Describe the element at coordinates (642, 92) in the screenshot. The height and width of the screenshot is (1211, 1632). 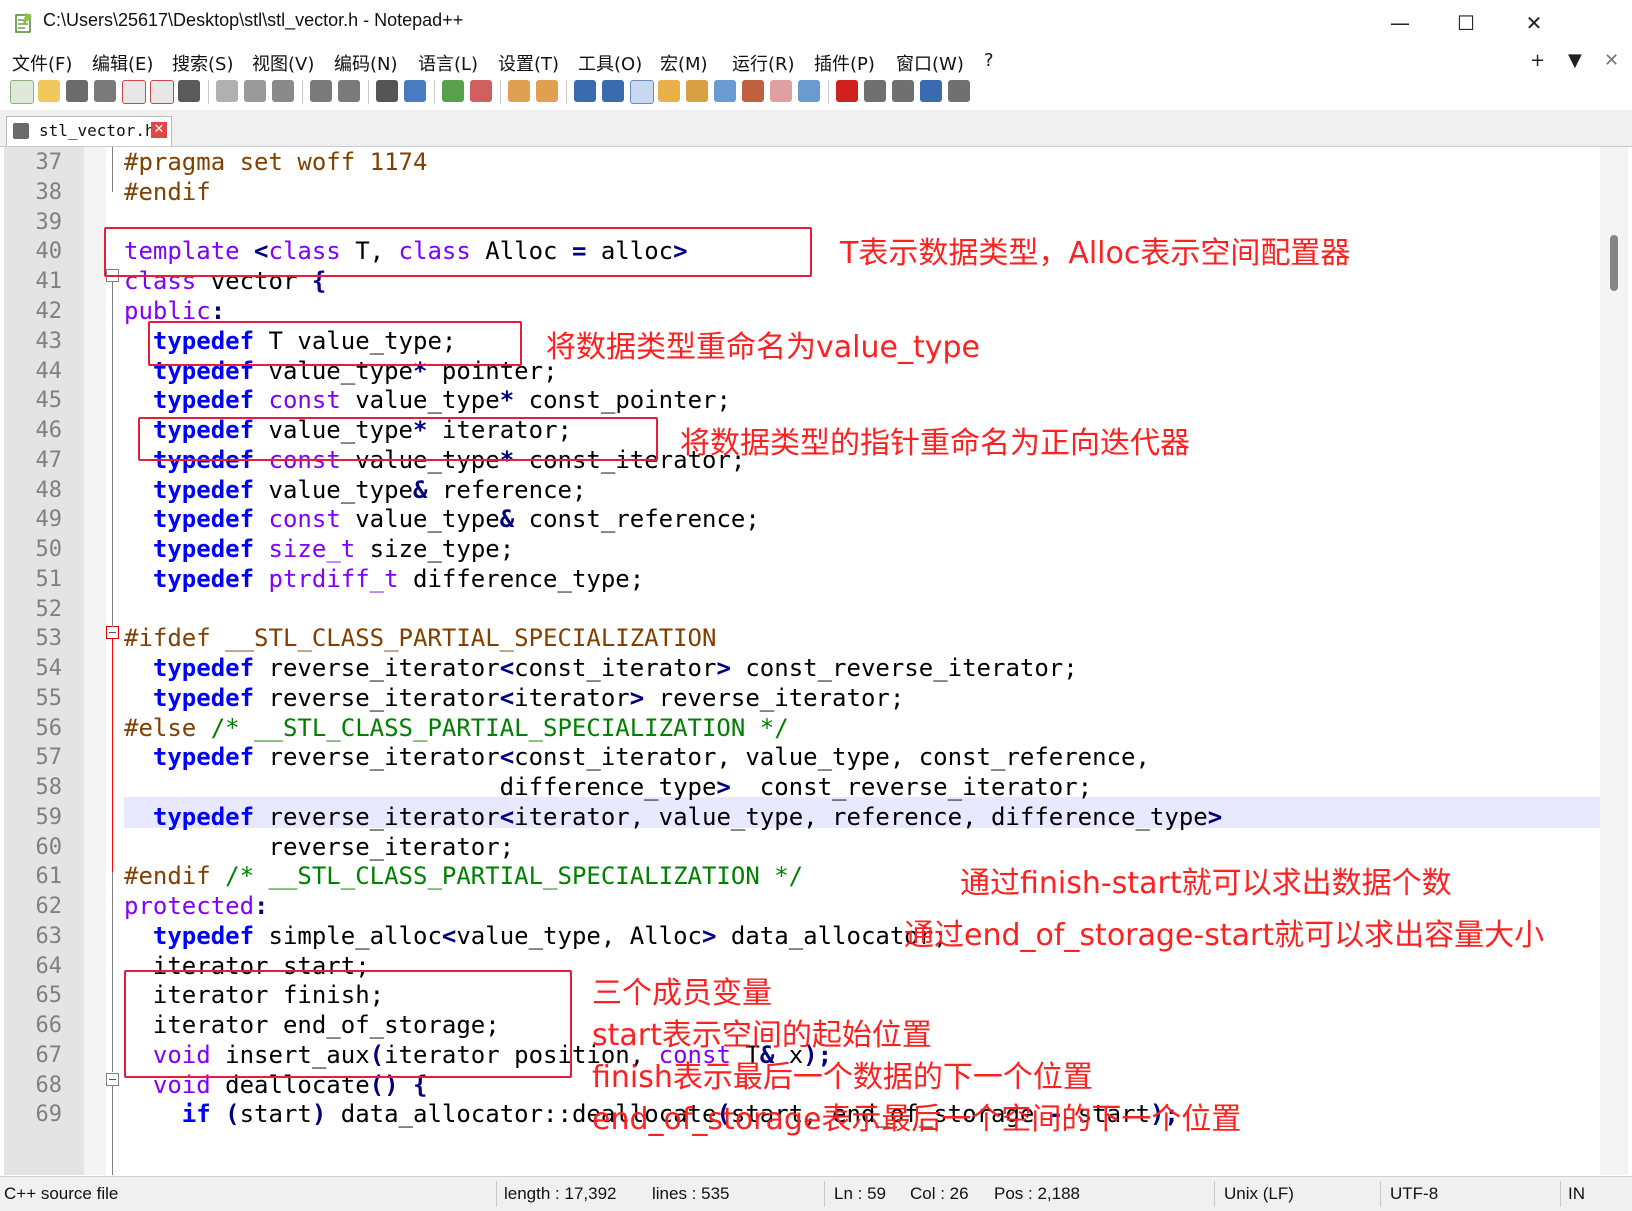
I see `indent-guide-icon` at that location.